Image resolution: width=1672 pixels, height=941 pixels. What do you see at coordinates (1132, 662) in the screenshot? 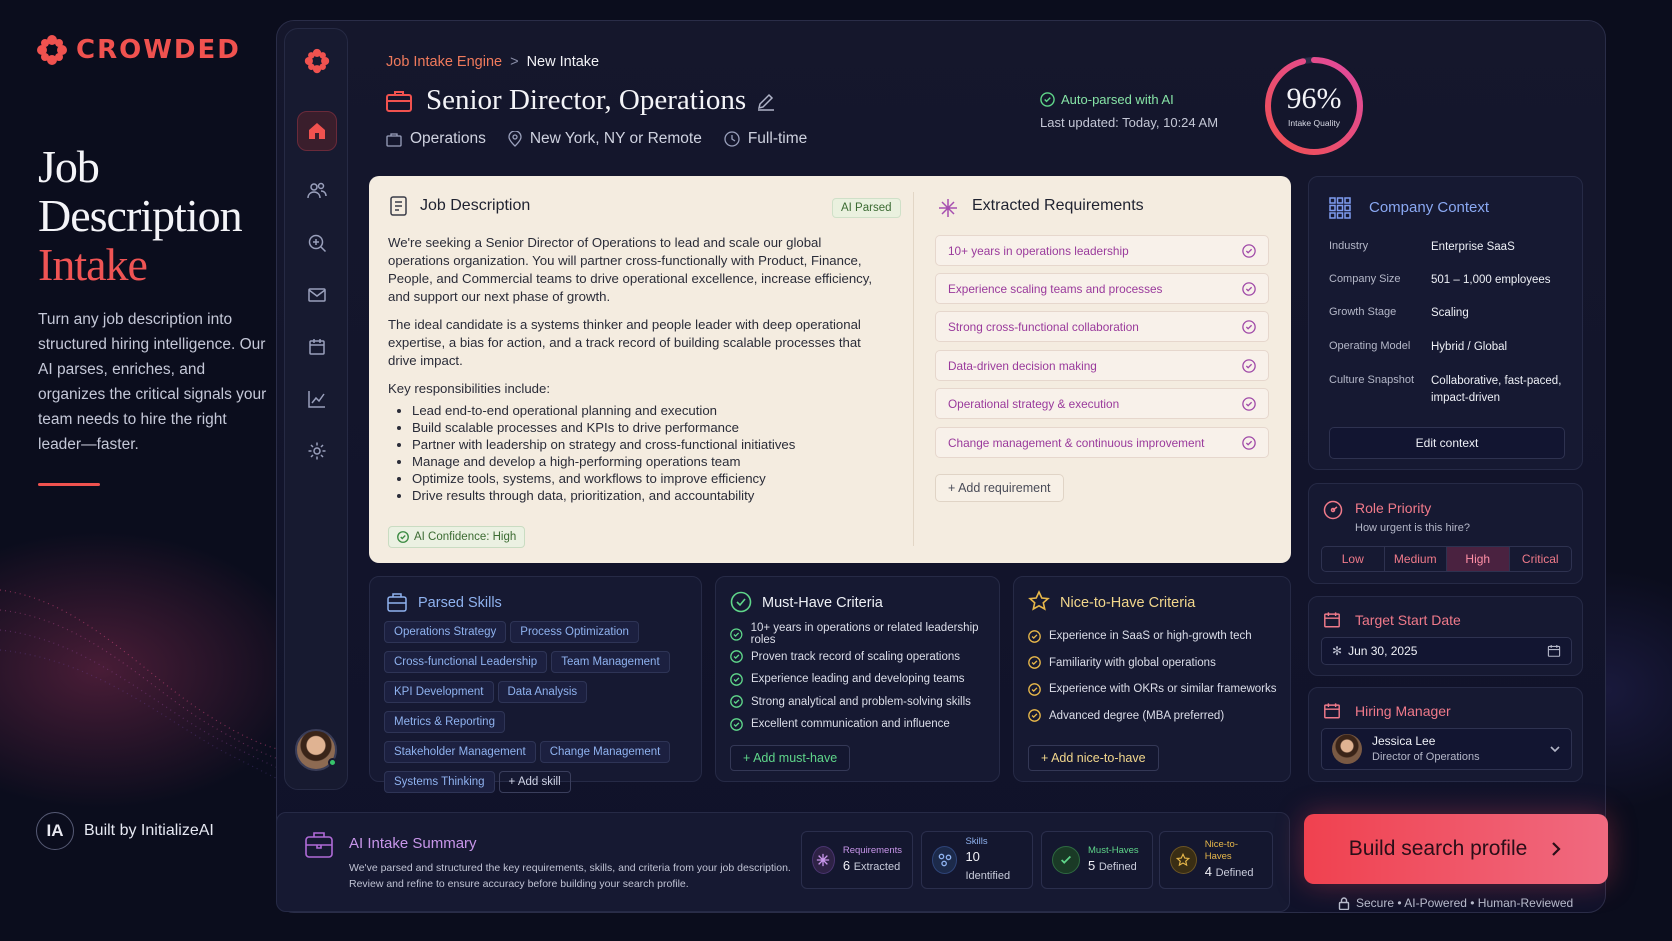
I see `criteria-label: Familiarity with global operations` at bounding box center [1132, 662].